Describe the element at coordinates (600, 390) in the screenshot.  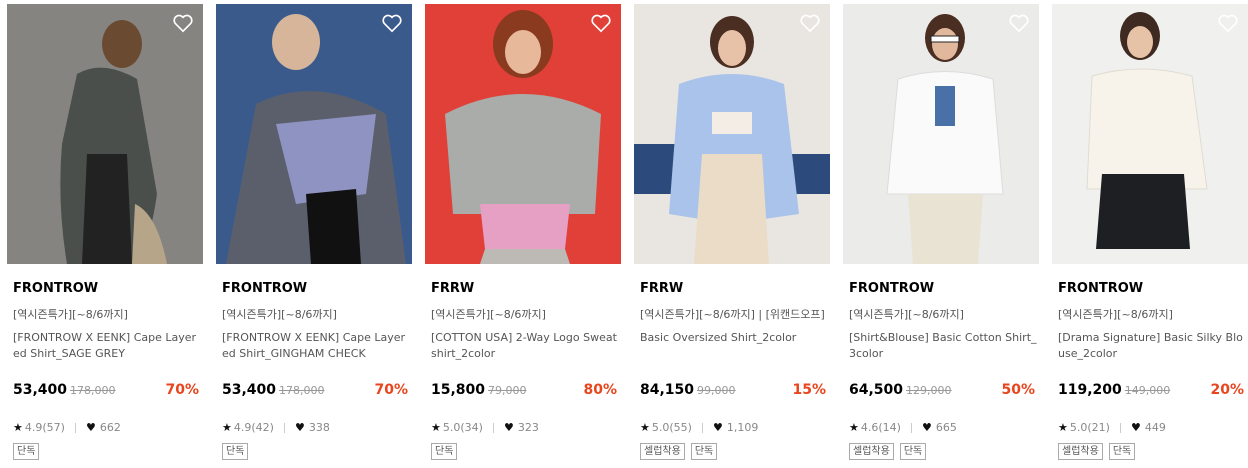
I see `discount-rate: 80%` at that location.